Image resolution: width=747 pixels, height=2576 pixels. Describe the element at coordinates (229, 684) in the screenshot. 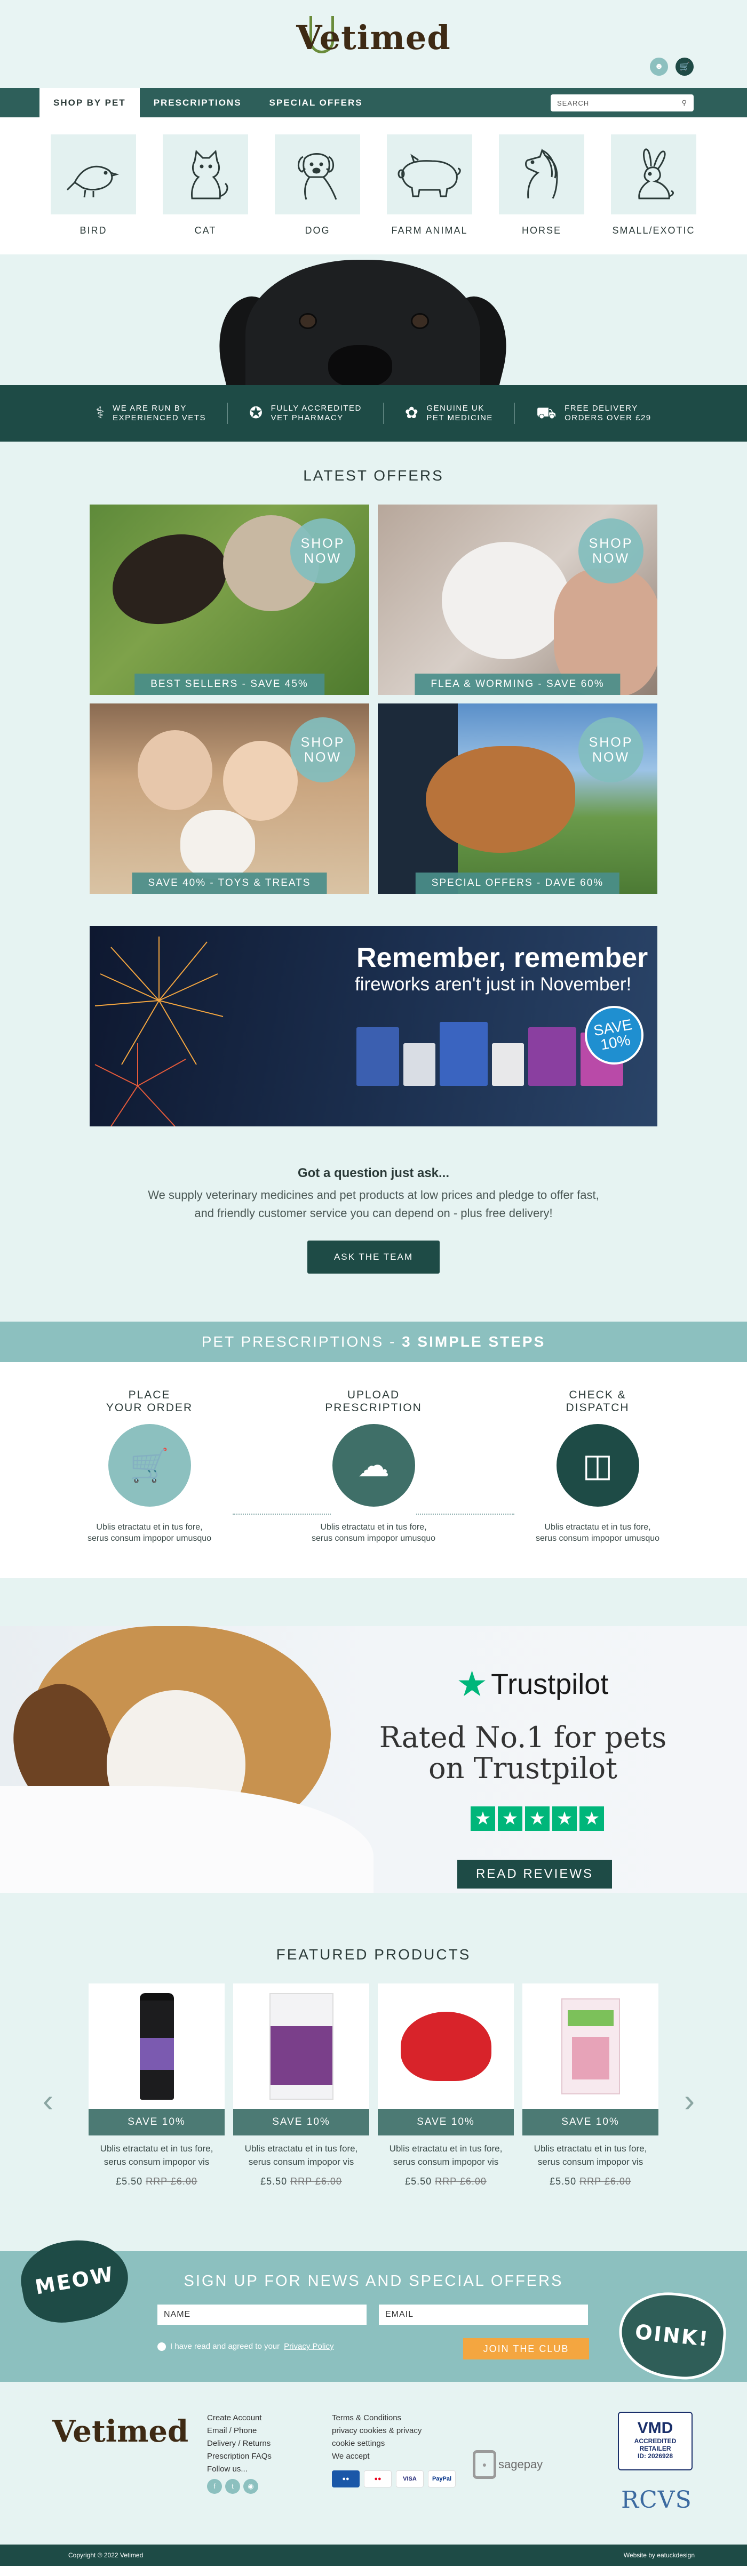

I see `offer-label: BEST SELLERS - SAVE 45%` at that location.